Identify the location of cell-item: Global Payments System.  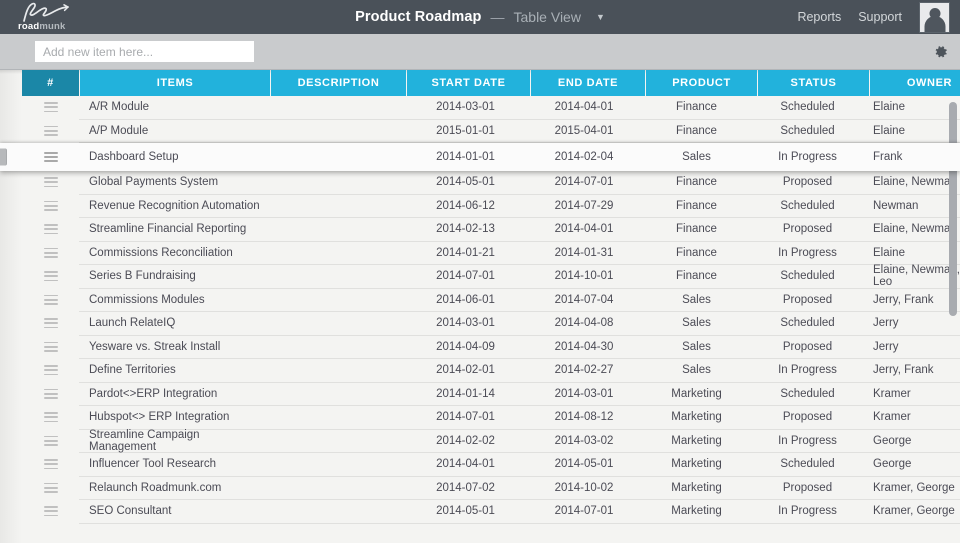
(174, 183).